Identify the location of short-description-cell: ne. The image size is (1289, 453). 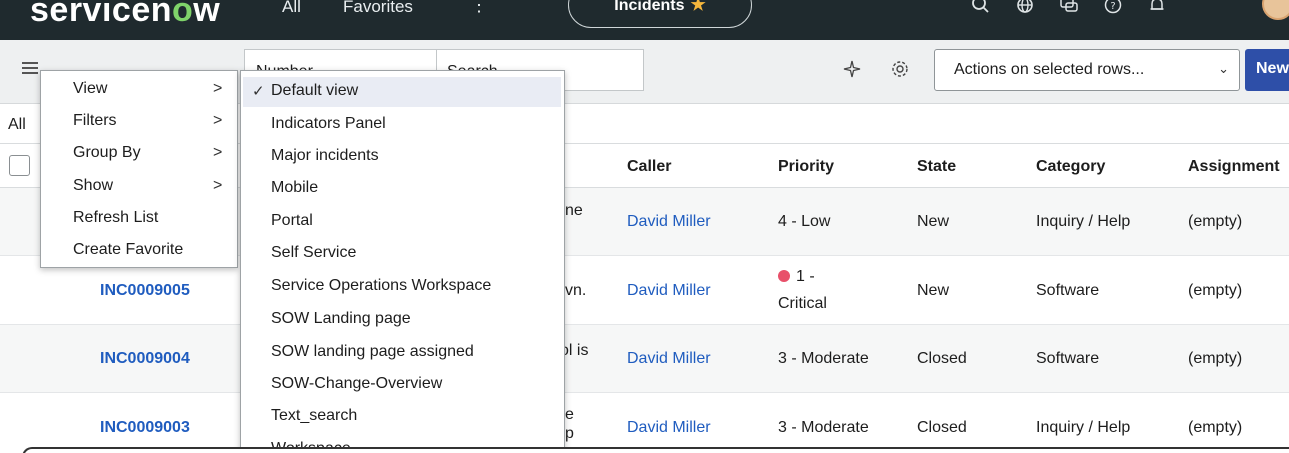
(574, 210).